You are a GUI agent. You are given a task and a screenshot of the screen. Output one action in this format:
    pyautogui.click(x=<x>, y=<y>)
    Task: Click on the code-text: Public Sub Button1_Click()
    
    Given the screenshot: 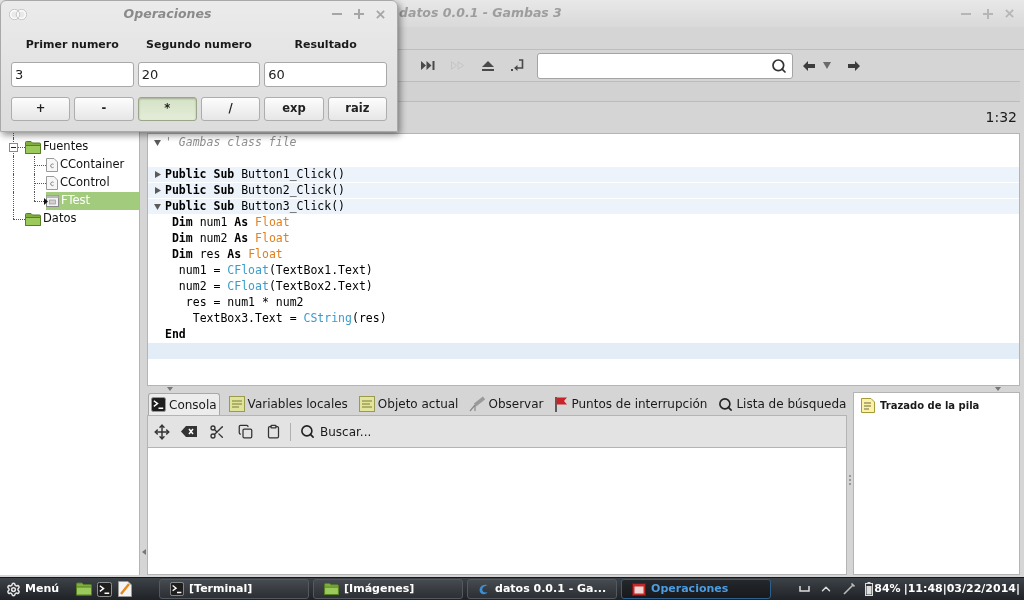 What is the action you would take?
    pyautogui.click(x=255, y=174)
    